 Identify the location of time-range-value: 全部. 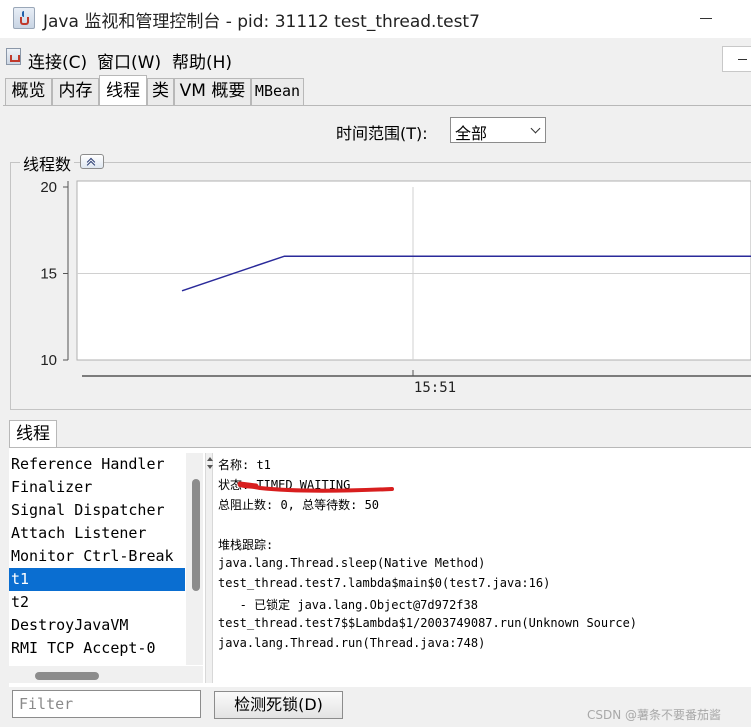
(471, 133).